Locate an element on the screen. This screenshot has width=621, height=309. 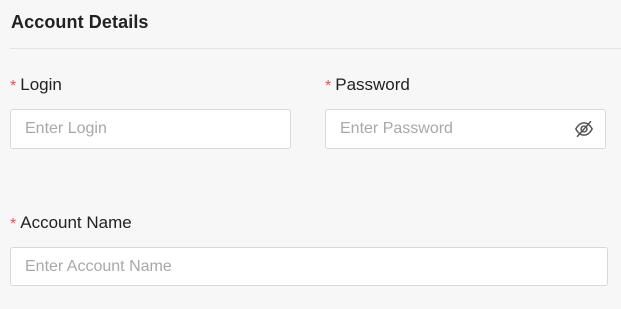
account-name-label: * Account Name is located at coordinates (71, 223).